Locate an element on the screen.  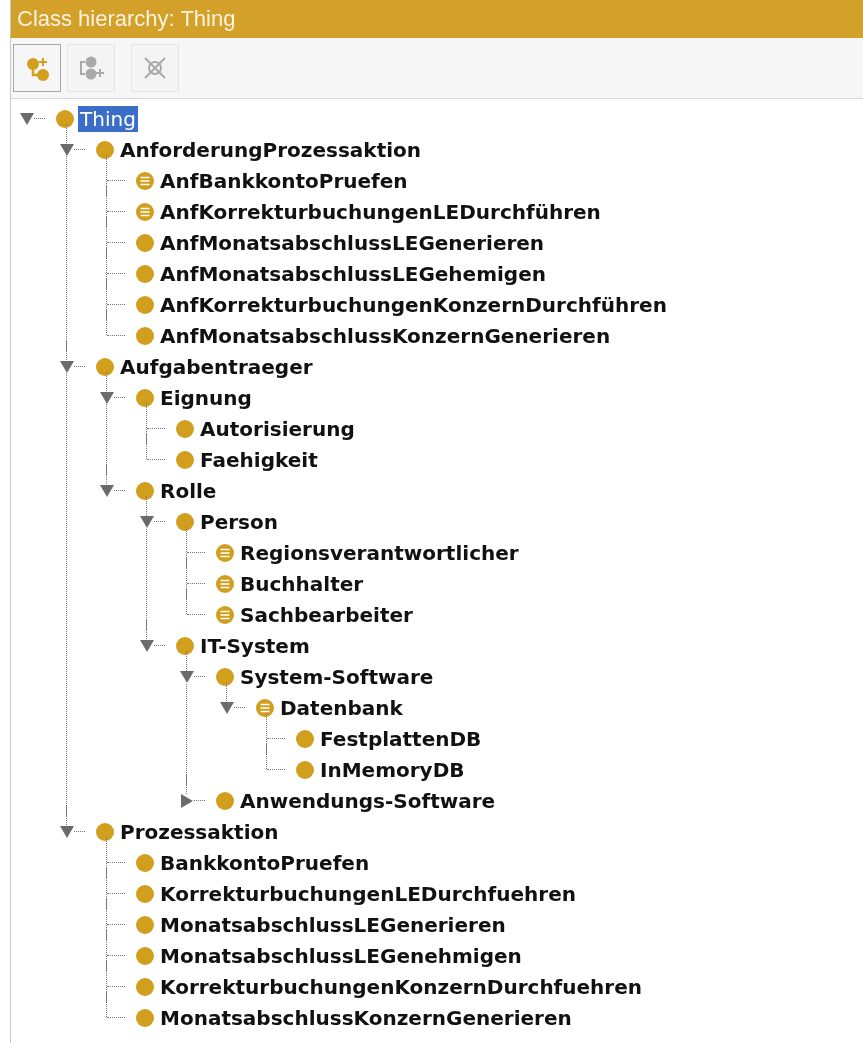
tree-node-label: AnfMonatsabschlussKonzernGenerieren is located at coordinates (385, 335).